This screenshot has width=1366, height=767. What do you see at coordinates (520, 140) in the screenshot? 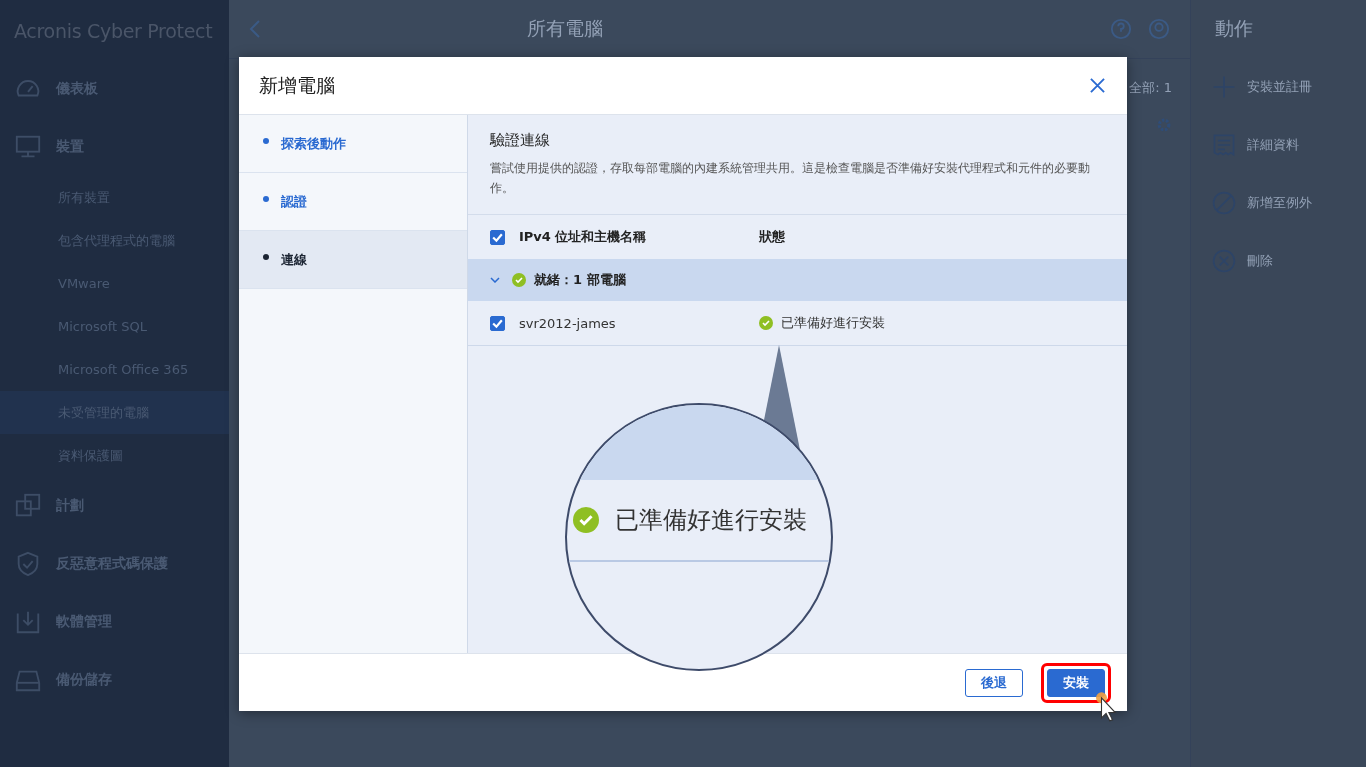
I see `section-title: 驗證連線` at bounding box center [520, 140].